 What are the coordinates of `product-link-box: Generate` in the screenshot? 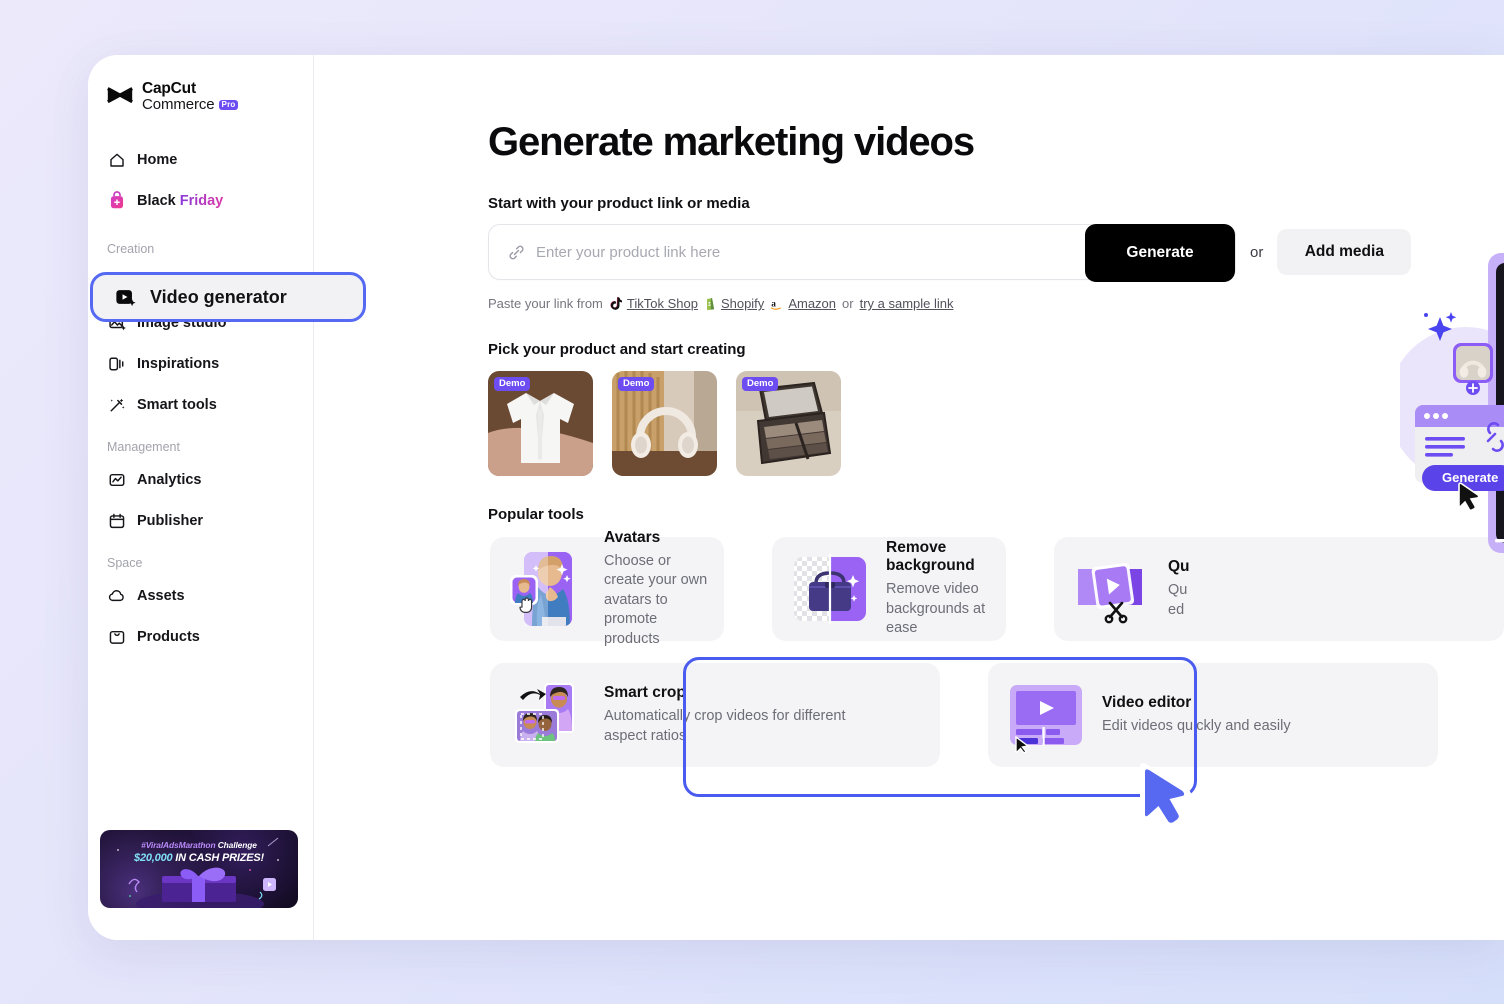 It's located at (862, 253).